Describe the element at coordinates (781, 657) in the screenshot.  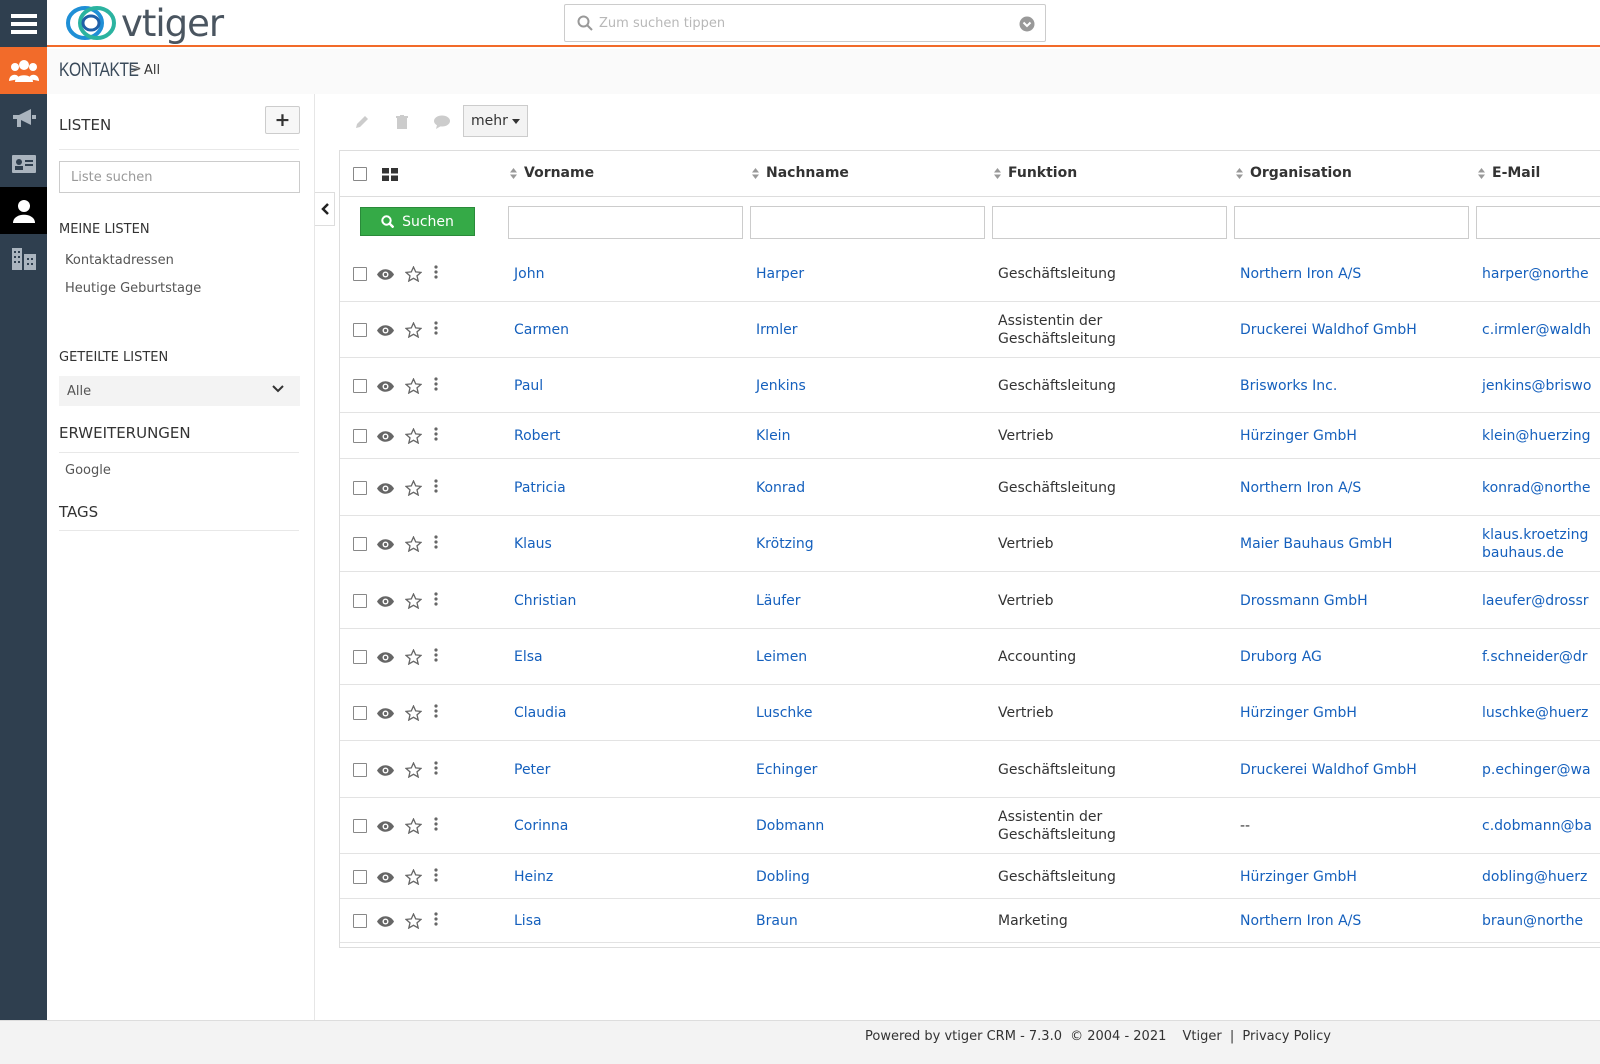
I see `cell-last-name: Leimen` at that location.